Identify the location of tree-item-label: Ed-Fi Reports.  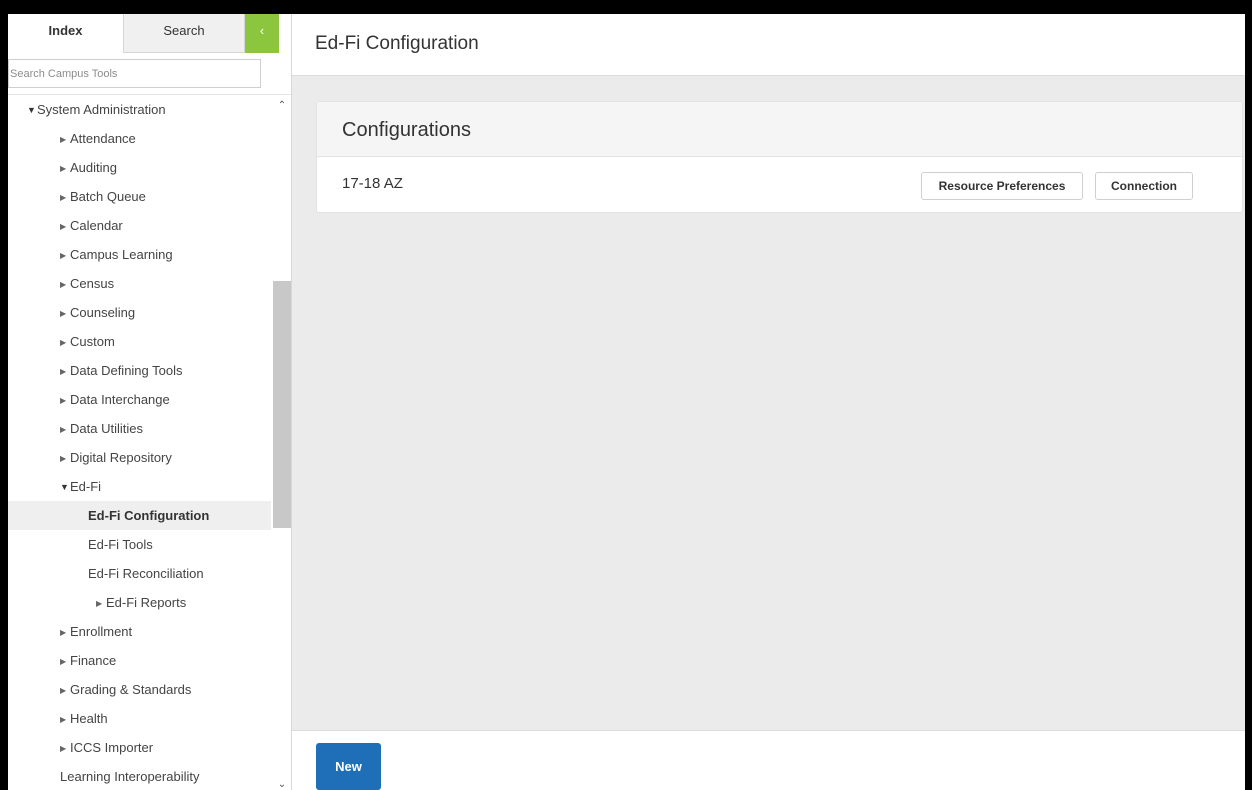
(146, 602).